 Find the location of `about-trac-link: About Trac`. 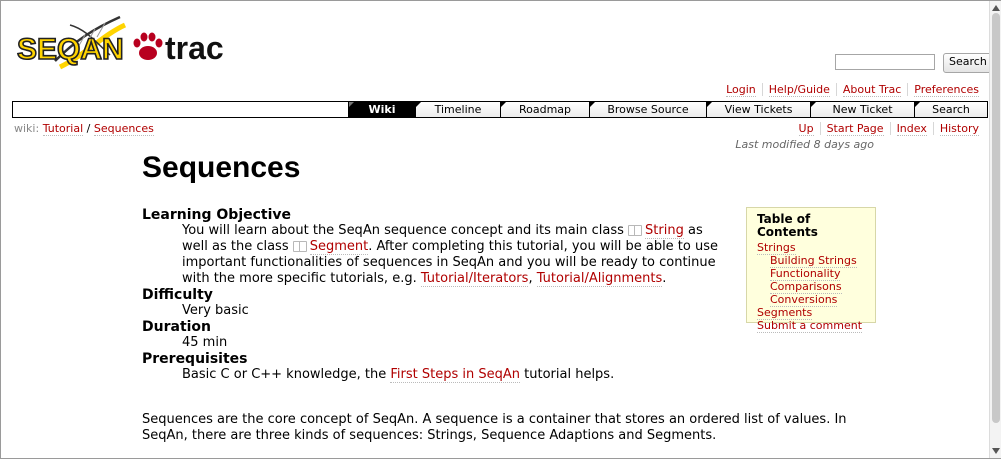

about-trac-link: About Trac is located at coordinates (872, 90).